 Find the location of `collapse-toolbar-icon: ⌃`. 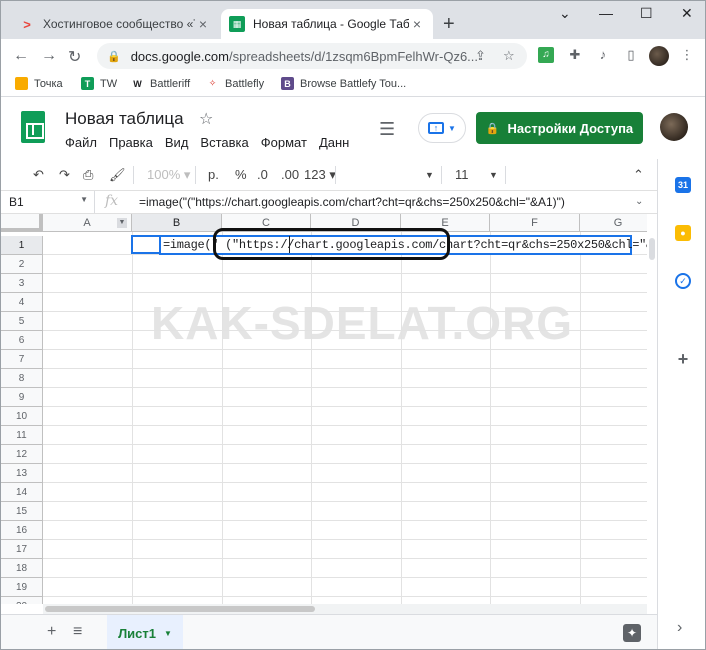

collapse-toolbar-icon: ⌃ is located at coordinates (638, 175).